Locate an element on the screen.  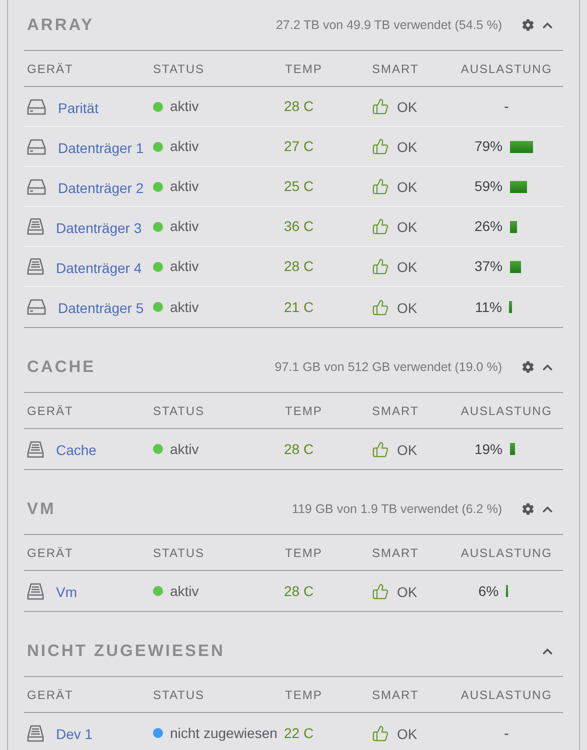
section-title: CACHE is located at coordinates (61, 367).